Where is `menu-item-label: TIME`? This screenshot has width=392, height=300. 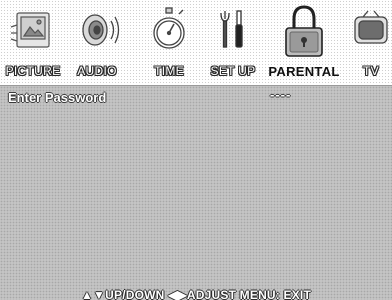
menu-item-label: TIME is located at coordinates (169, 71).